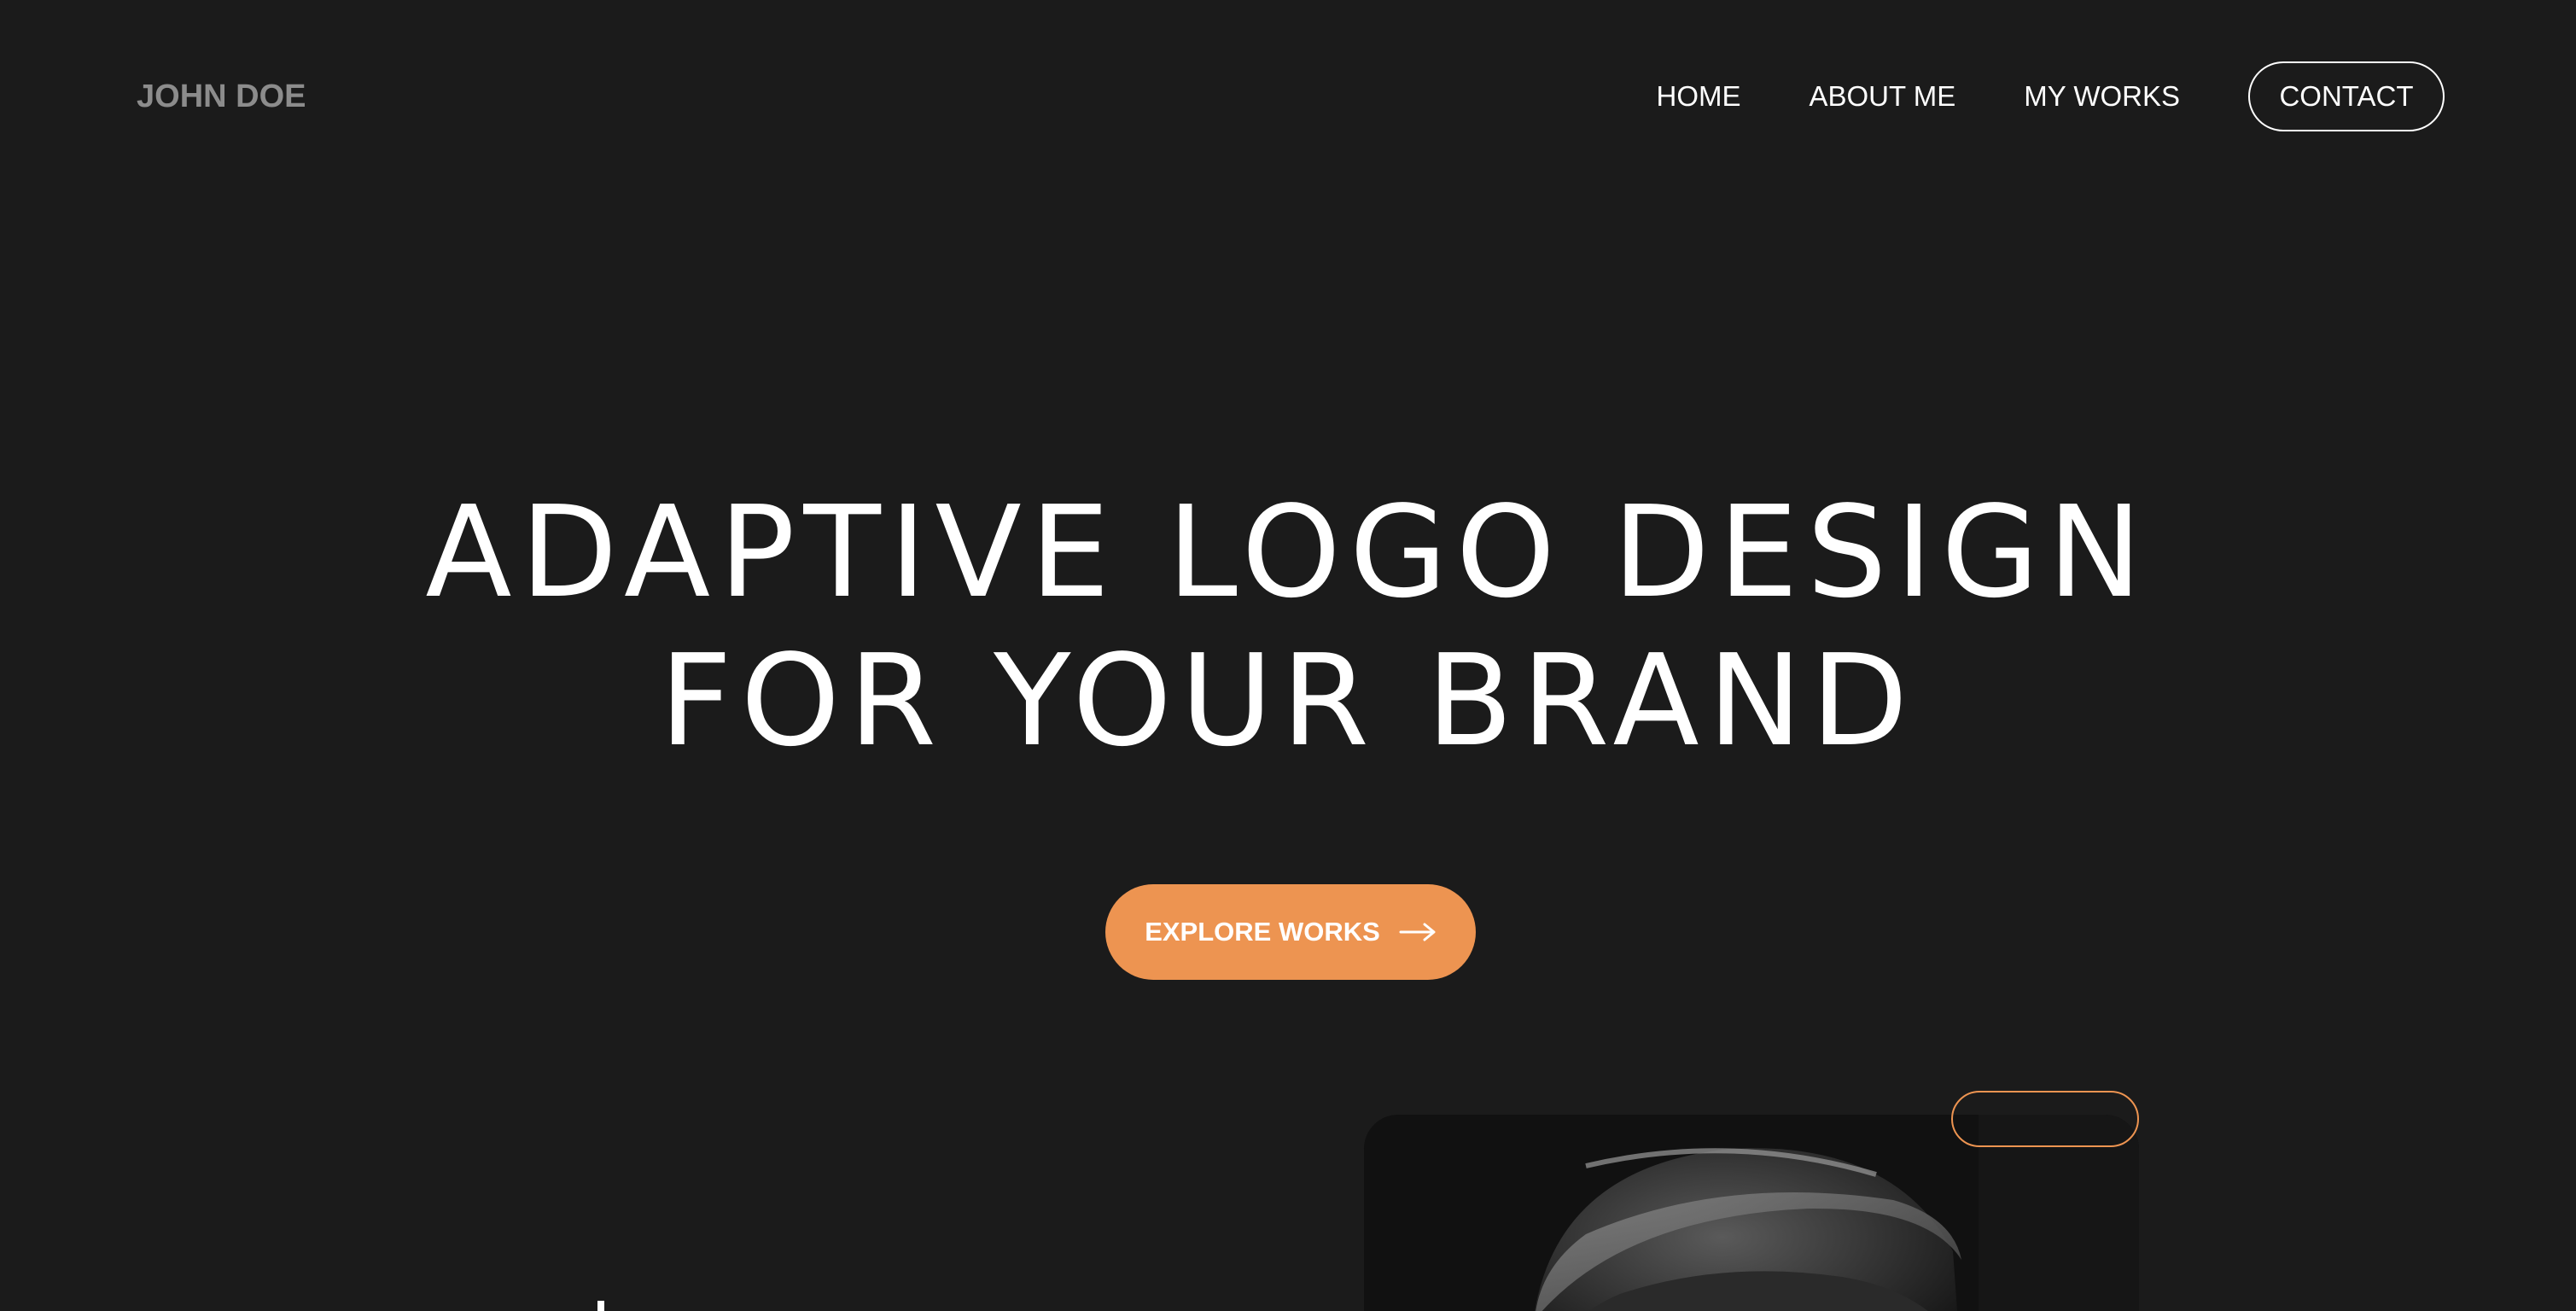  I want to click on hero-title-line-2: FOR YOUR BRAND, so click(1288, 700).